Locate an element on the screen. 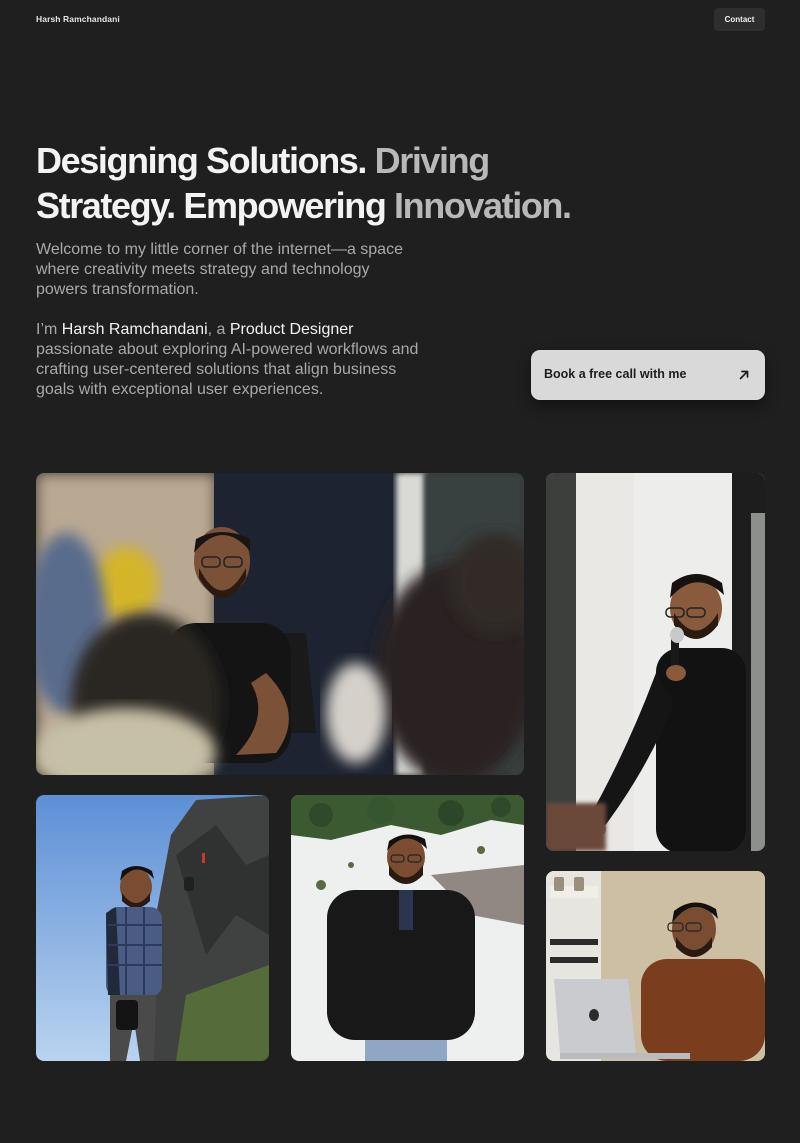  photo-hiking-cliff is located at coordinates (152, 928).